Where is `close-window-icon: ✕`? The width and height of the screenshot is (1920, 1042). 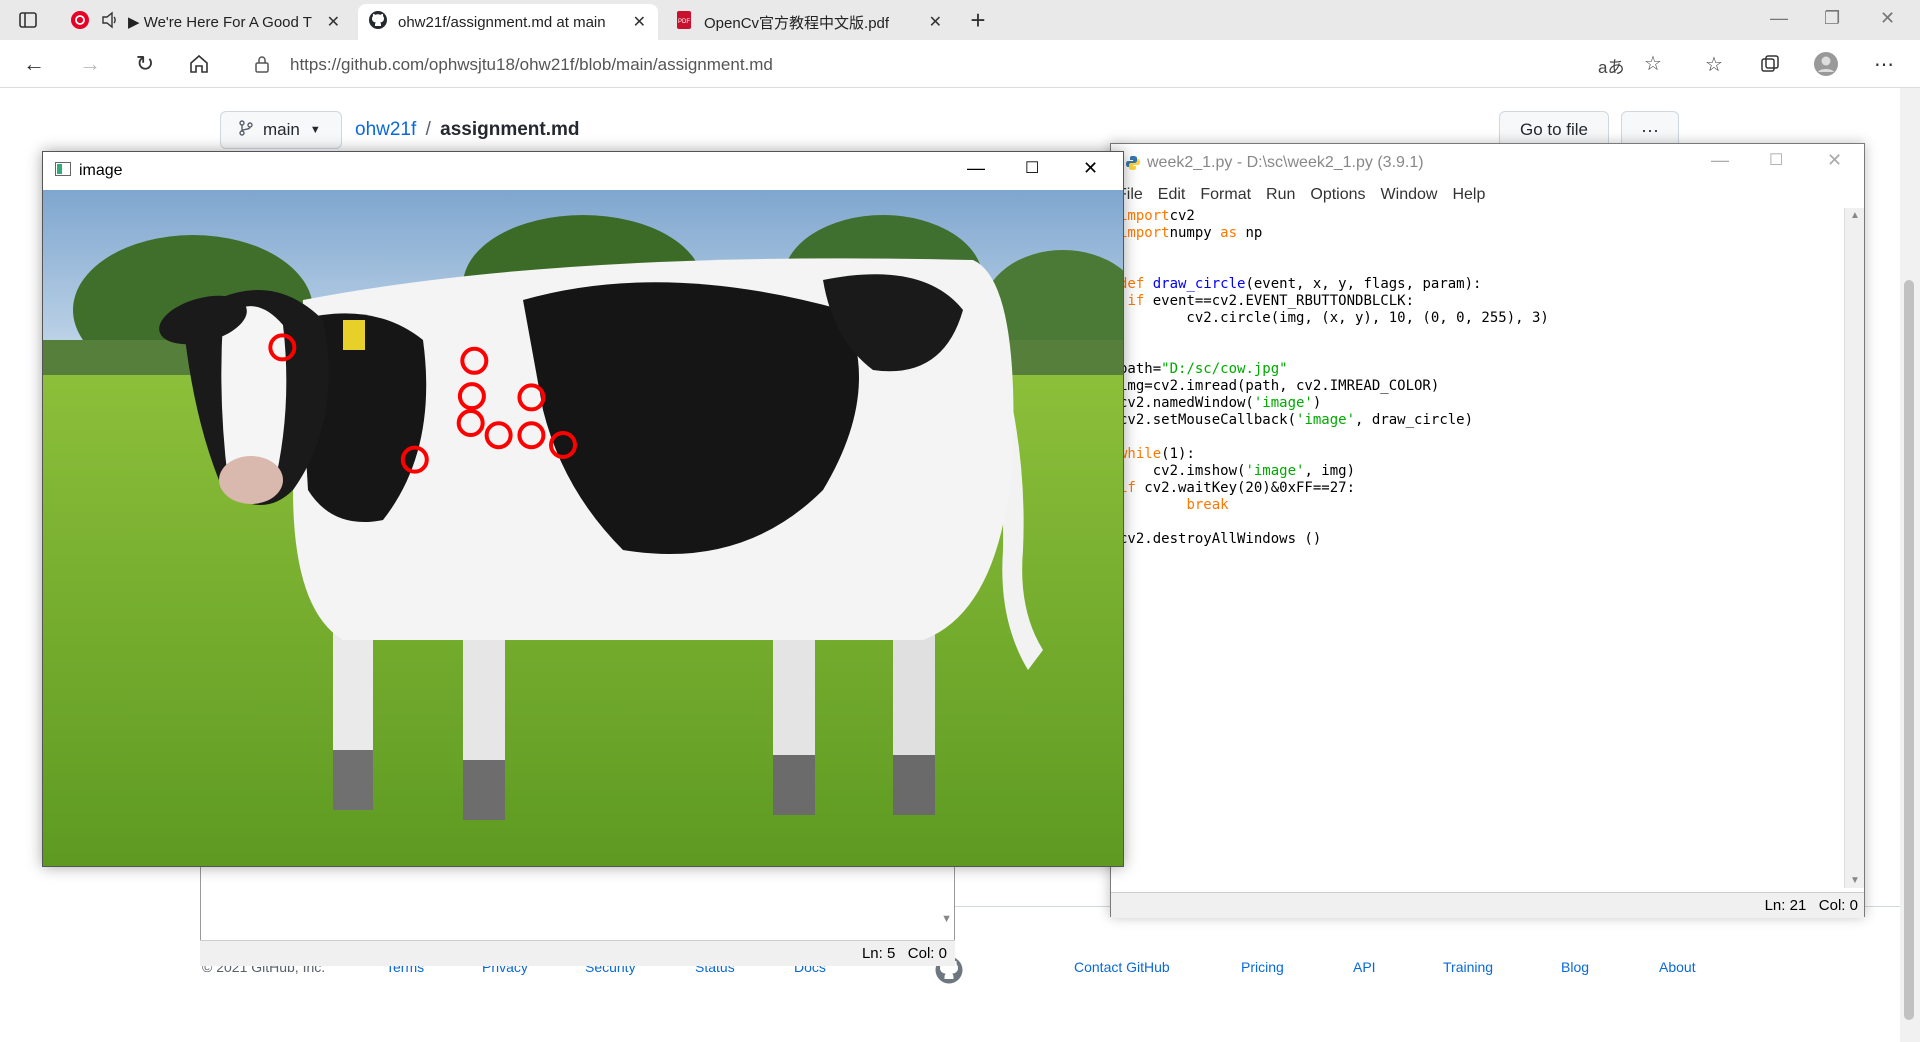 close-window-icon: ✕ is located at coordinates (1887, 18).